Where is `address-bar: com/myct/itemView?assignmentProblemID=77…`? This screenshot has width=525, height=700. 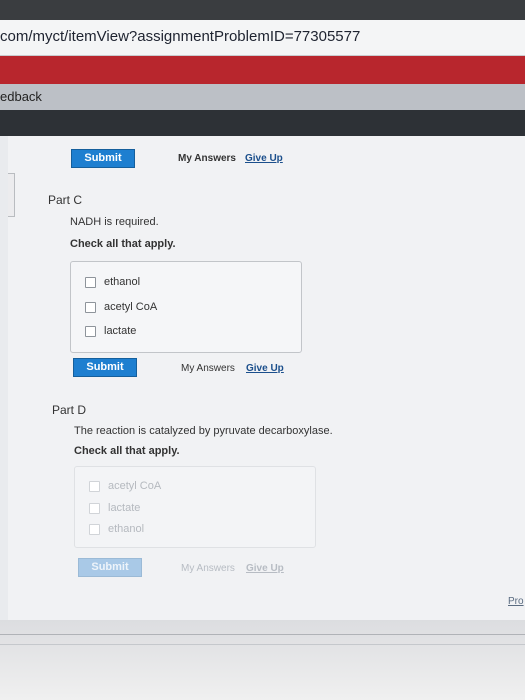
address-bar: com/myct/itemView?assignmentProblemID=77… is located at coordinates (262, 38).